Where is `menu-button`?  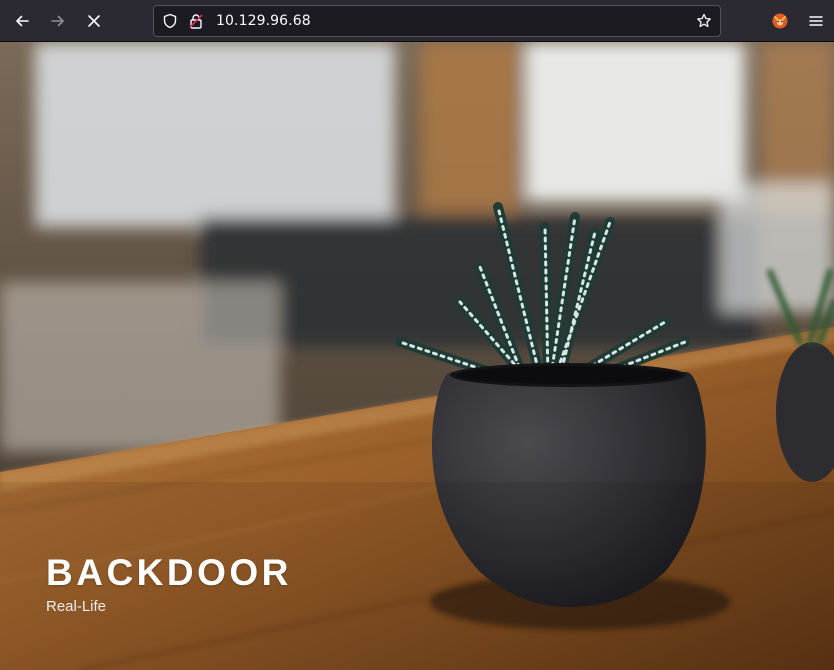
menu-button is located at coordinates (816, 21).